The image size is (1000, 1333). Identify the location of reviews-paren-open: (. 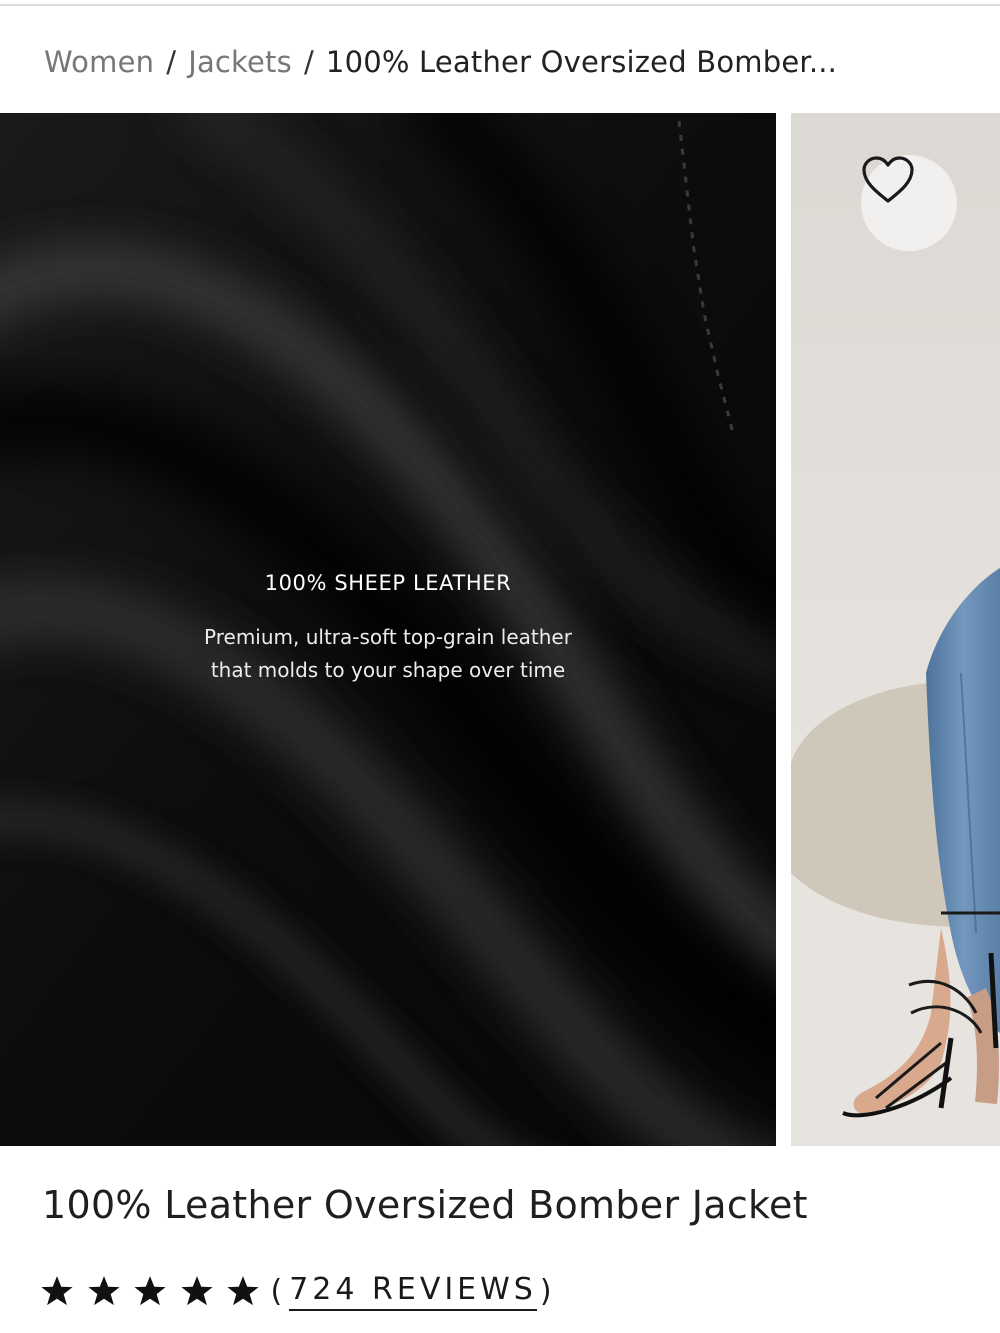
(278, 1291).